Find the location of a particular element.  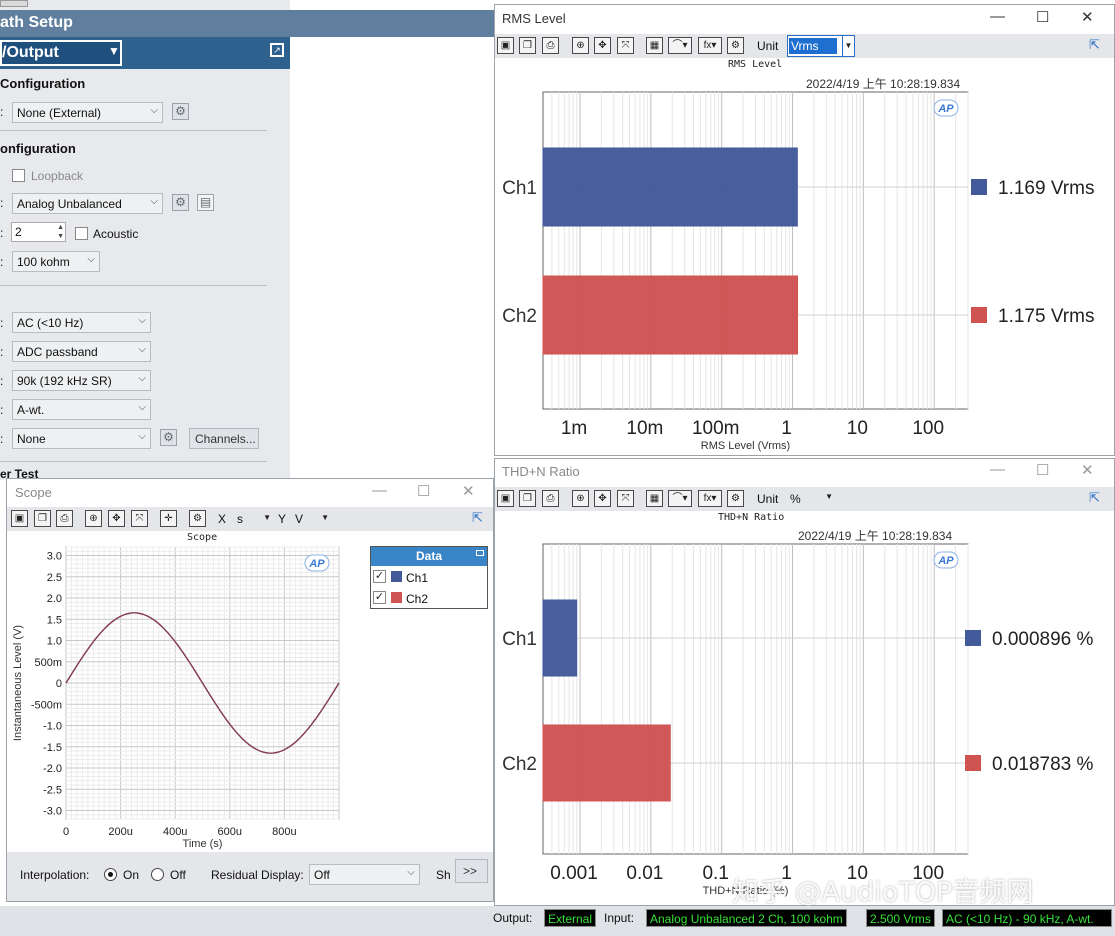

io-select-arrow-icon: ▼ is located at coordinates (114, 51).